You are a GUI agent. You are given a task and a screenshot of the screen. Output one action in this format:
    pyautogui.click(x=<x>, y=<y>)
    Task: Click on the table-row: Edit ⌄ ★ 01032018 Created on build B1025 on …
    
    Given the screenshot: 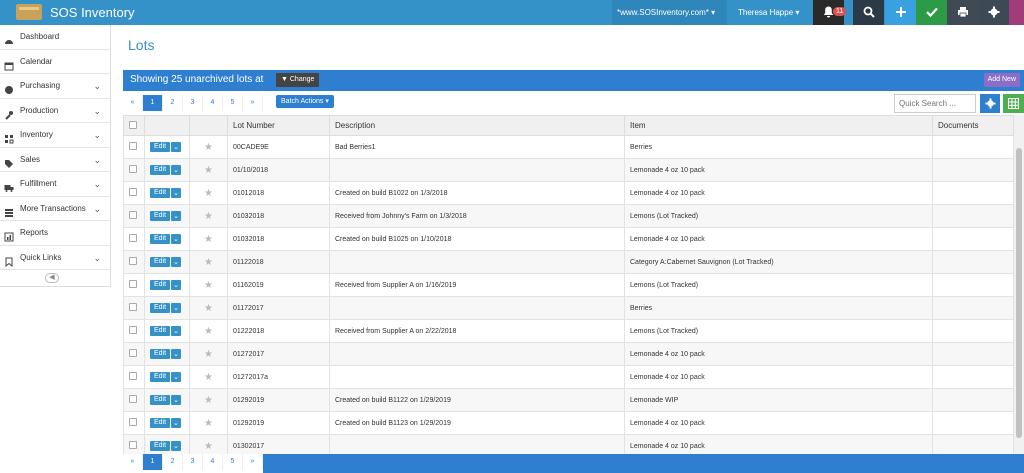 What is the action you would take?
    pyautogui.click(x=568, y=239)
    